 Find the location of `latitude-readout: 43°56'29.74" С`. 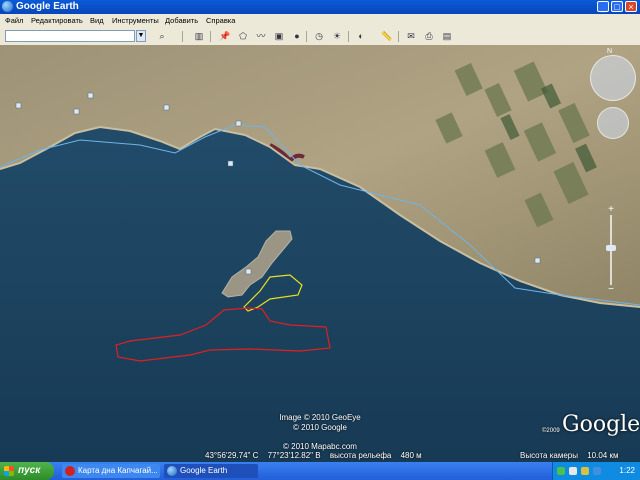

latitude-readout: 43°56'29.74" С is located at coordinates (232, 455).